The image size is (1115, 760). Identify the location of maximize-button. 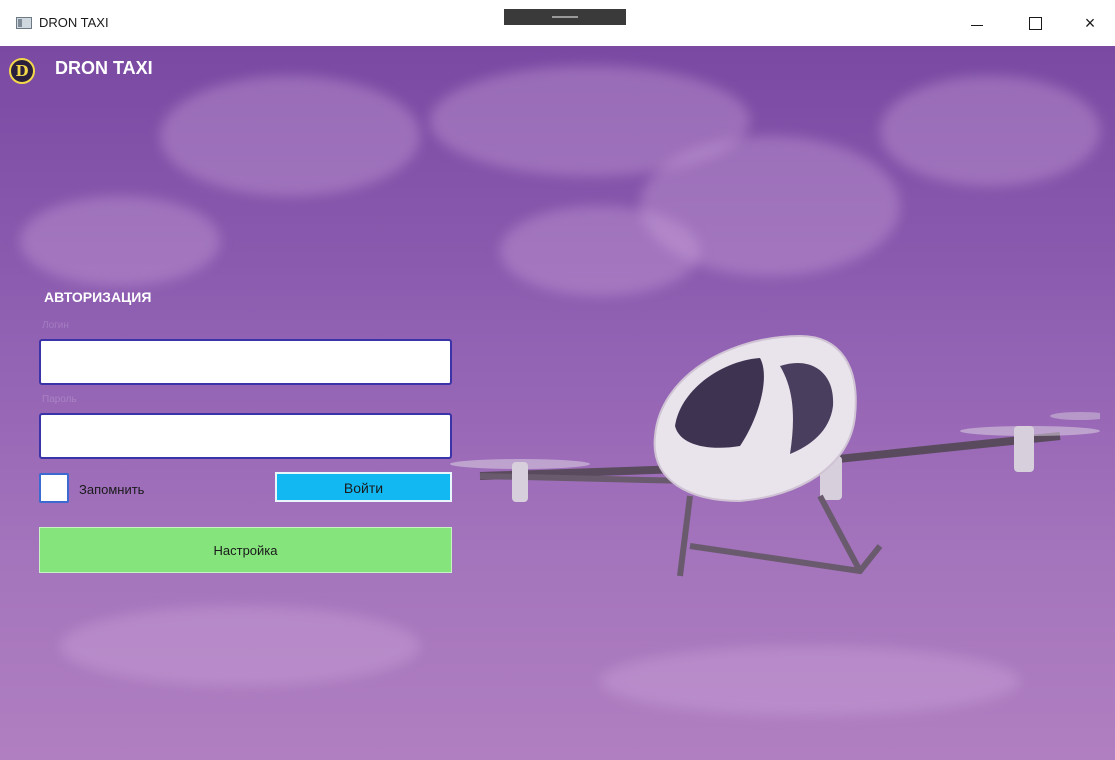
(1035, 23).